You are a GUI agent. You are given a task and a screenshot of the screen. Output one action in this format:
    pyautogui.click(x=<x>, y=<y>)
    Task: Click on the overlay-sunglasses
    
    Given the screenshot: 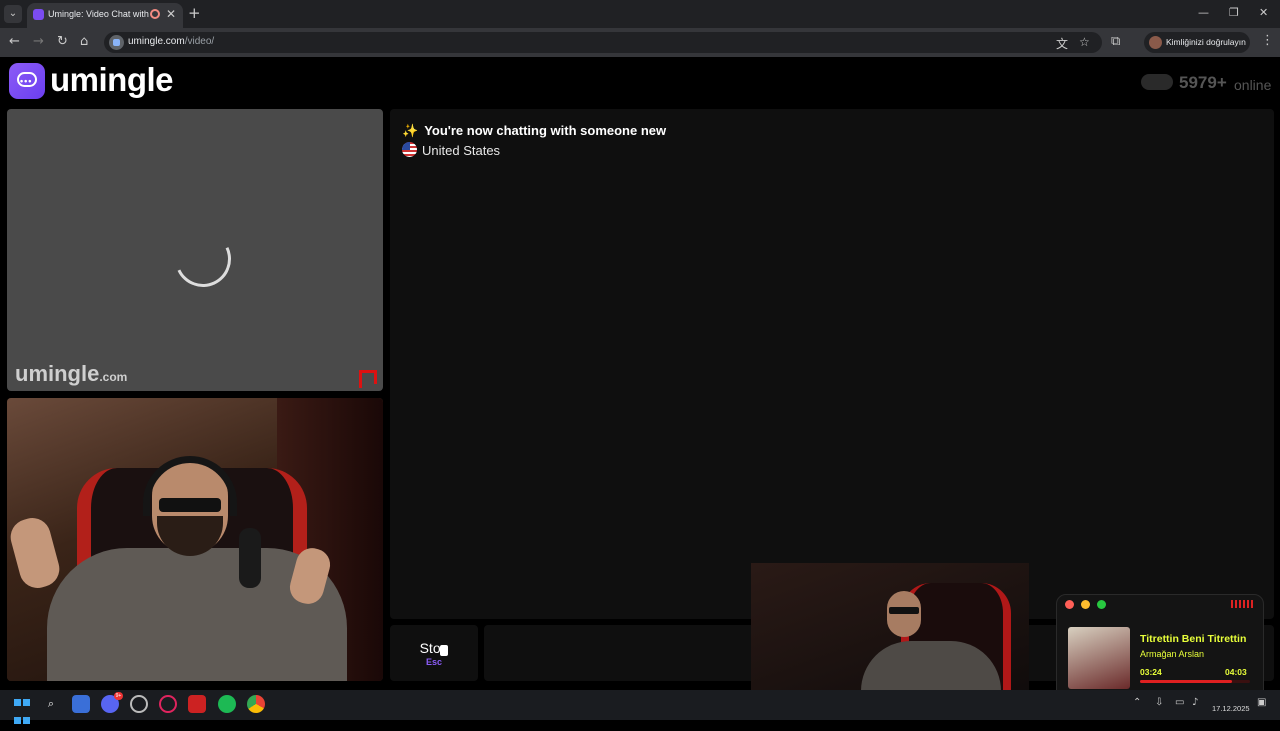 What is the action you would take?
    pyautogui.click(x=904, y=610)
    